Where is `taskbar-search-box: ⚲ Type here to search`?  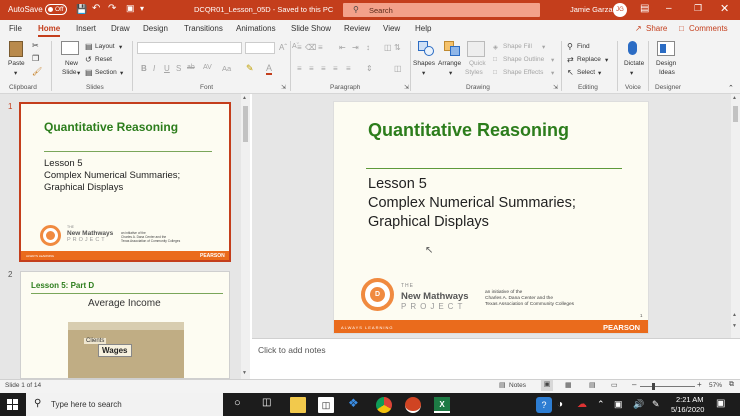 taskbar-search-box: ⚲ Type here to search is located at coordinates (124, 404).